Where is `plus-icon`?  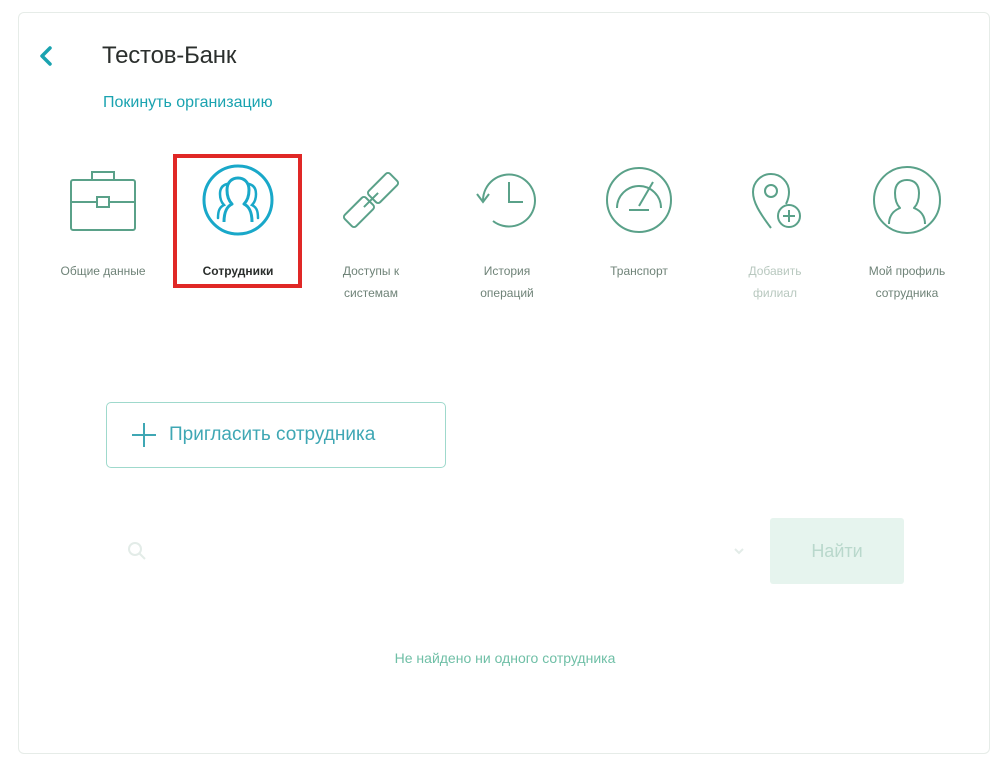 plus-icon is located at coordinates (144, 435).